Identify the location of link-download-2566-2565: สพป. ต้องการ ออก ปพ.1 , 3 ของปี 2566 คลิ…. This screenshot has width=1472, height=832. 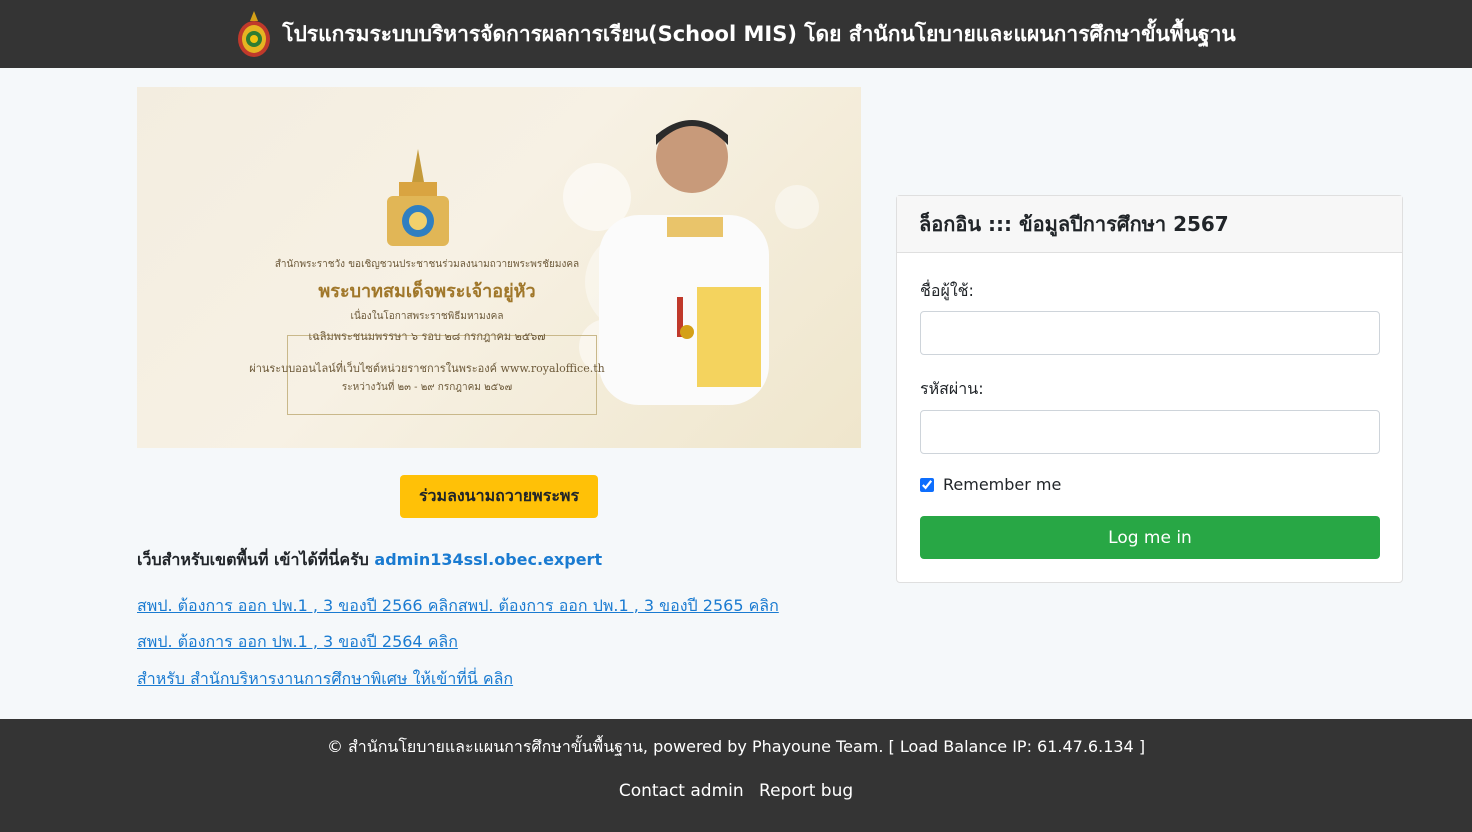
(458, 606).